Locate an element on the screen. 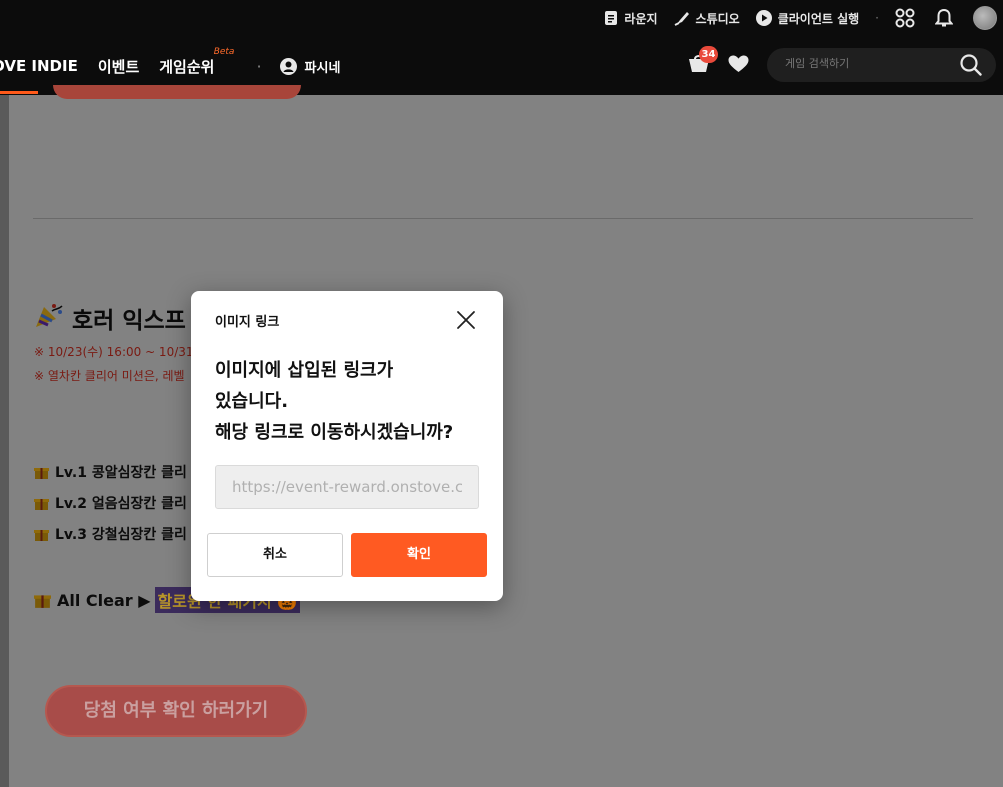  search-input is located at coordinates (865, 63).